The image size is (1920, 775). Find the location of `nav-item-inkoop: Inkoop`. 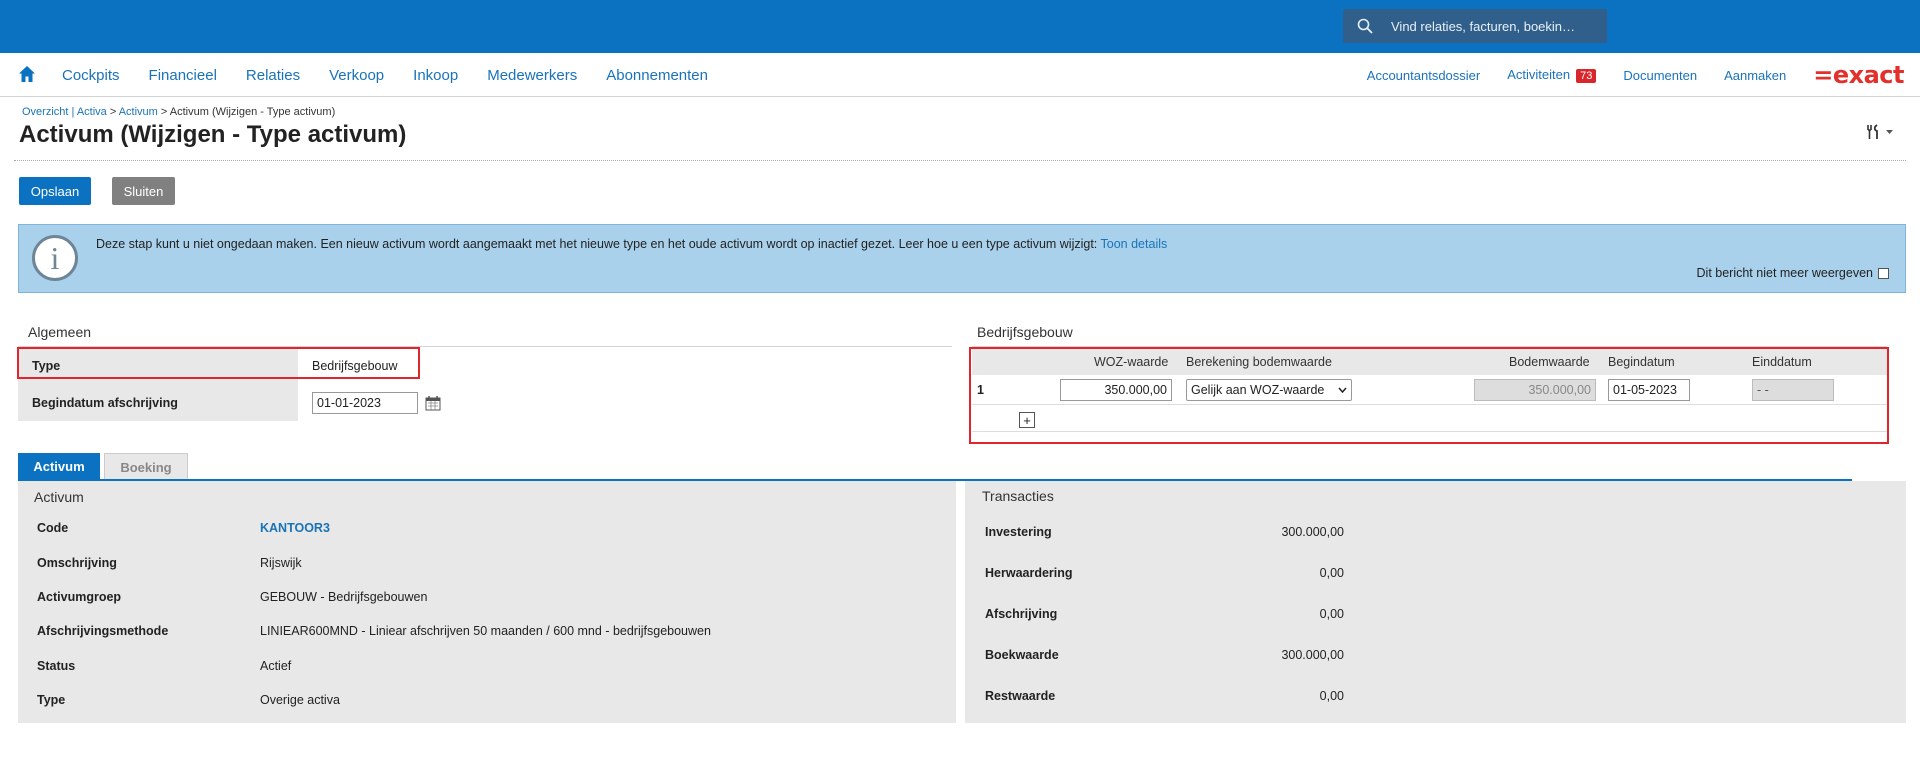

nav-item-inkoop: Inkoop is located at coordinates (435, 75).